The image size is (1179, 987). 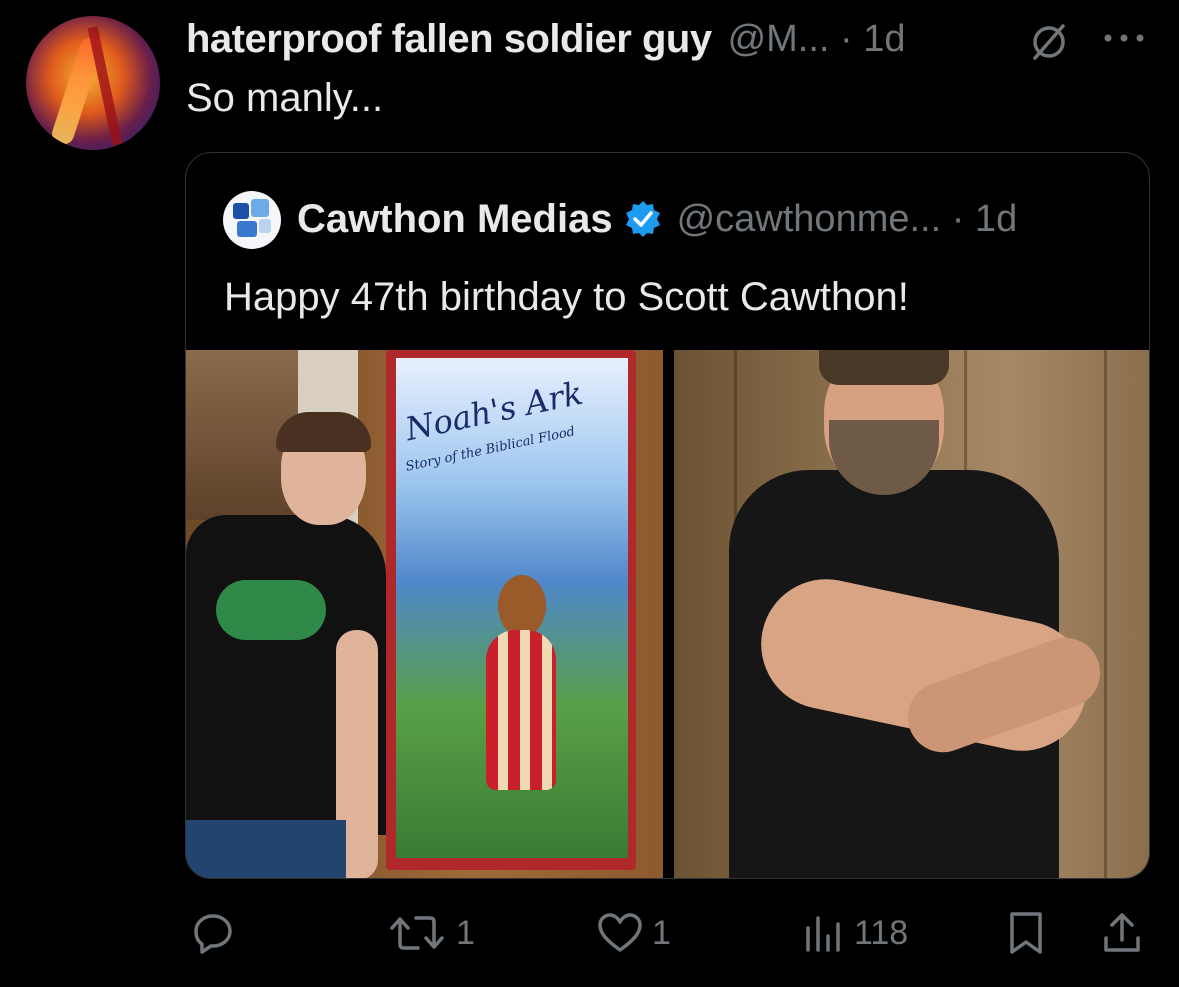 What do you see at coordinates (1124, 38) in the screenshot?
I see `more-icon` at bounding box center [1124, 38].